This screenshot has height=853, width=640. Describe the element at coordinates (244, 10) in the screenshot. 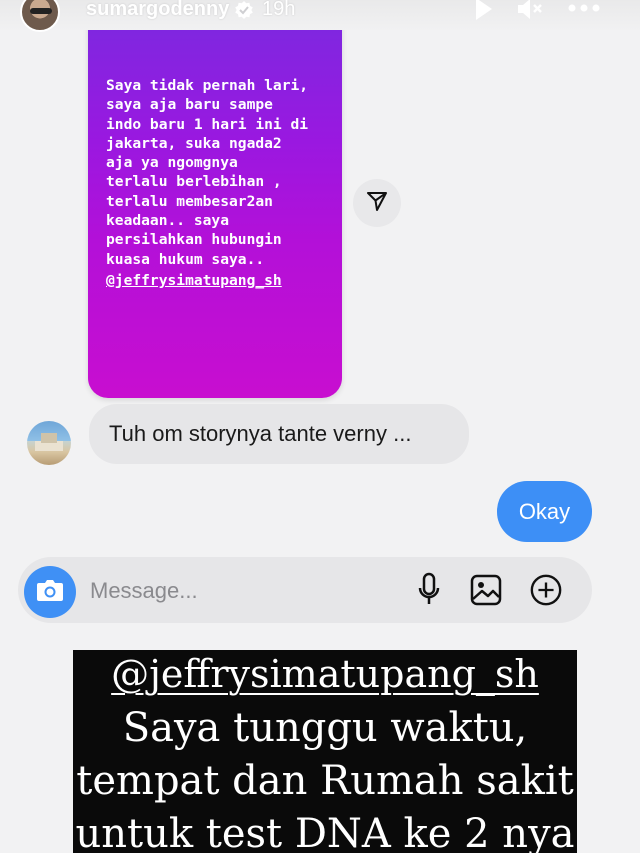

I see `verified-icon` at that location.